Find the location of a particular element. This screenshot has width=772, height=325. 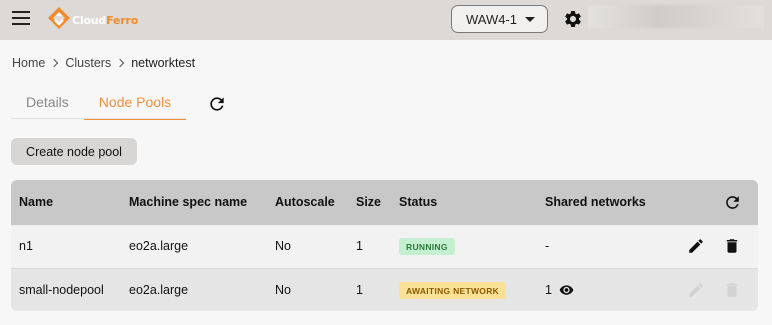

column-header-name: Name is located at coordinates (36, 202).